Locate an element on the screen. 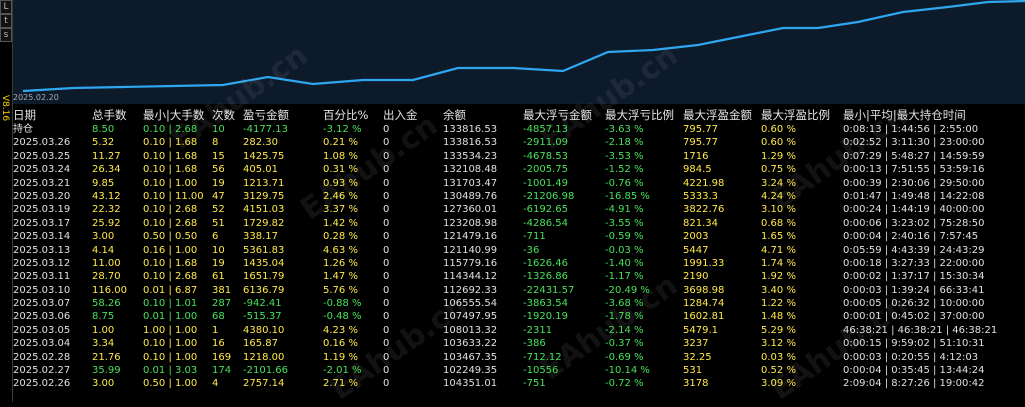  cell-percent: 1.19 % is located at coordinates (340, 357).